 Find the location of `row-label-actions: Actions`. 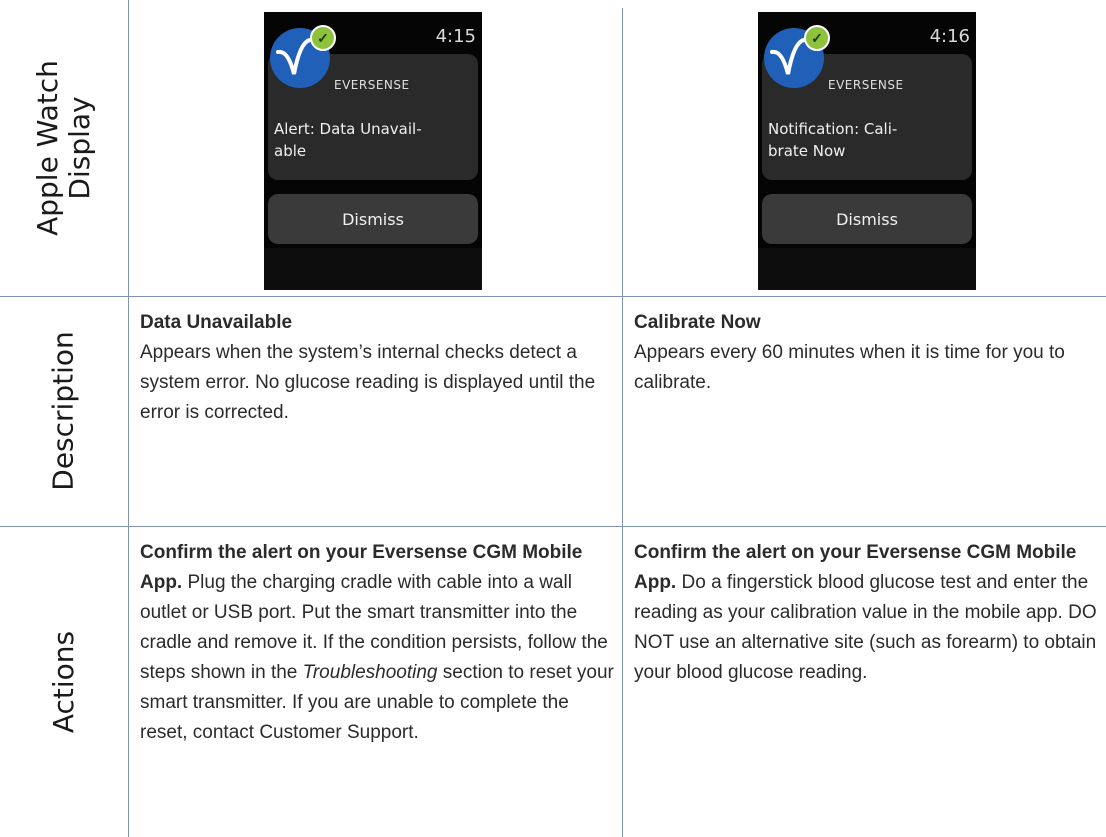

row-label-actions: Actions is located at coordinates (64, 681).